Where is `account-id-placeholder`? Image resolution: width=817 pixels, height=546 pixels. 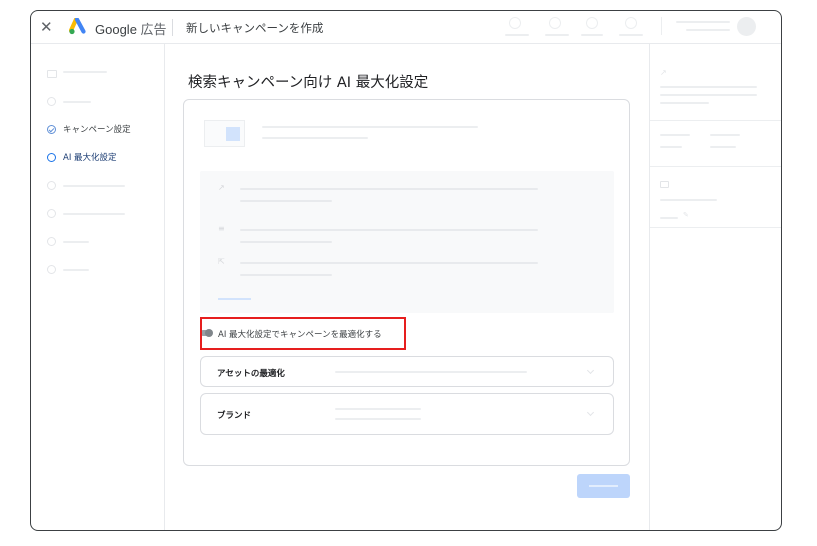
account-id-placeholder is located at coordinates (708, 30).